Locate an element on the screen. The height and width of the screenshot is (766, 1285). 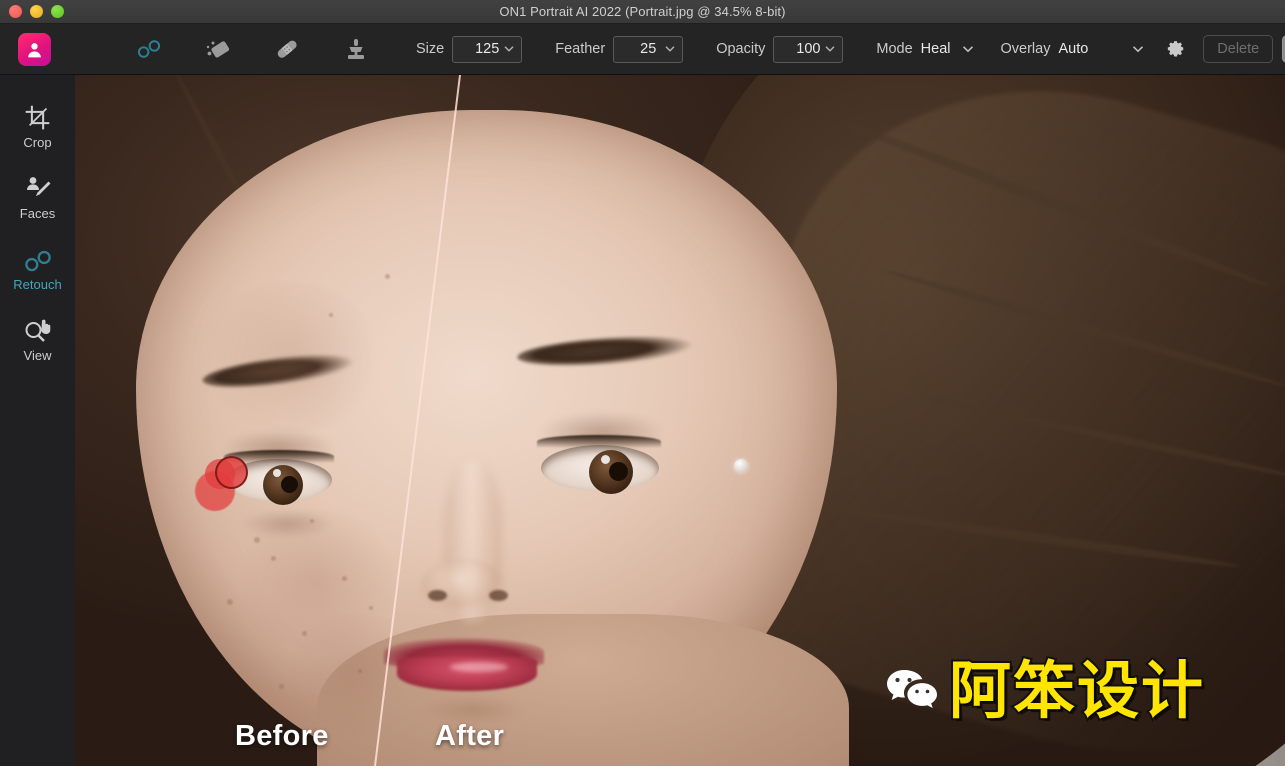
left-tool-sidebar: Crop Faces Retouch View is located at coordinates (37, 420).